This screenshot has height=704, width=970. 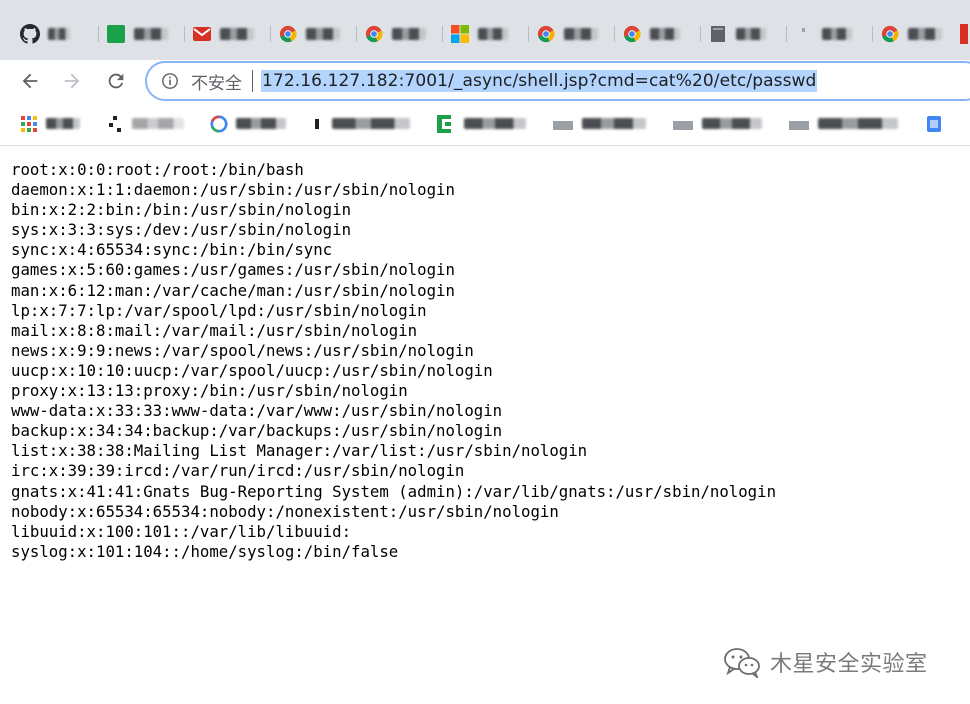 I want to click on security-status-label: 不安全, so click(x=216, y=81).